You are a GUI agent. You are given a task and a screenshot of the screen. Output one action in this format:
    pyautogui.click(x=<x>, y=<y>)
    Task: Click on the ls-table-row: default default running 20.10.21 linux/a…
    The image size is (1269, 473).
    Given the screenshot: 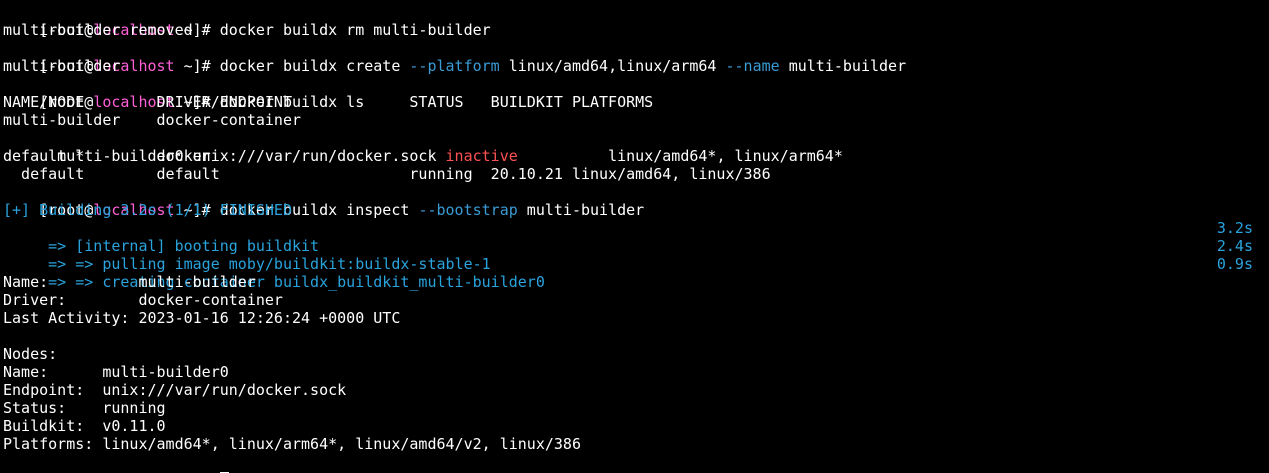 What is the action you would take?
    pyautogui.click(x=387, y=174)
    